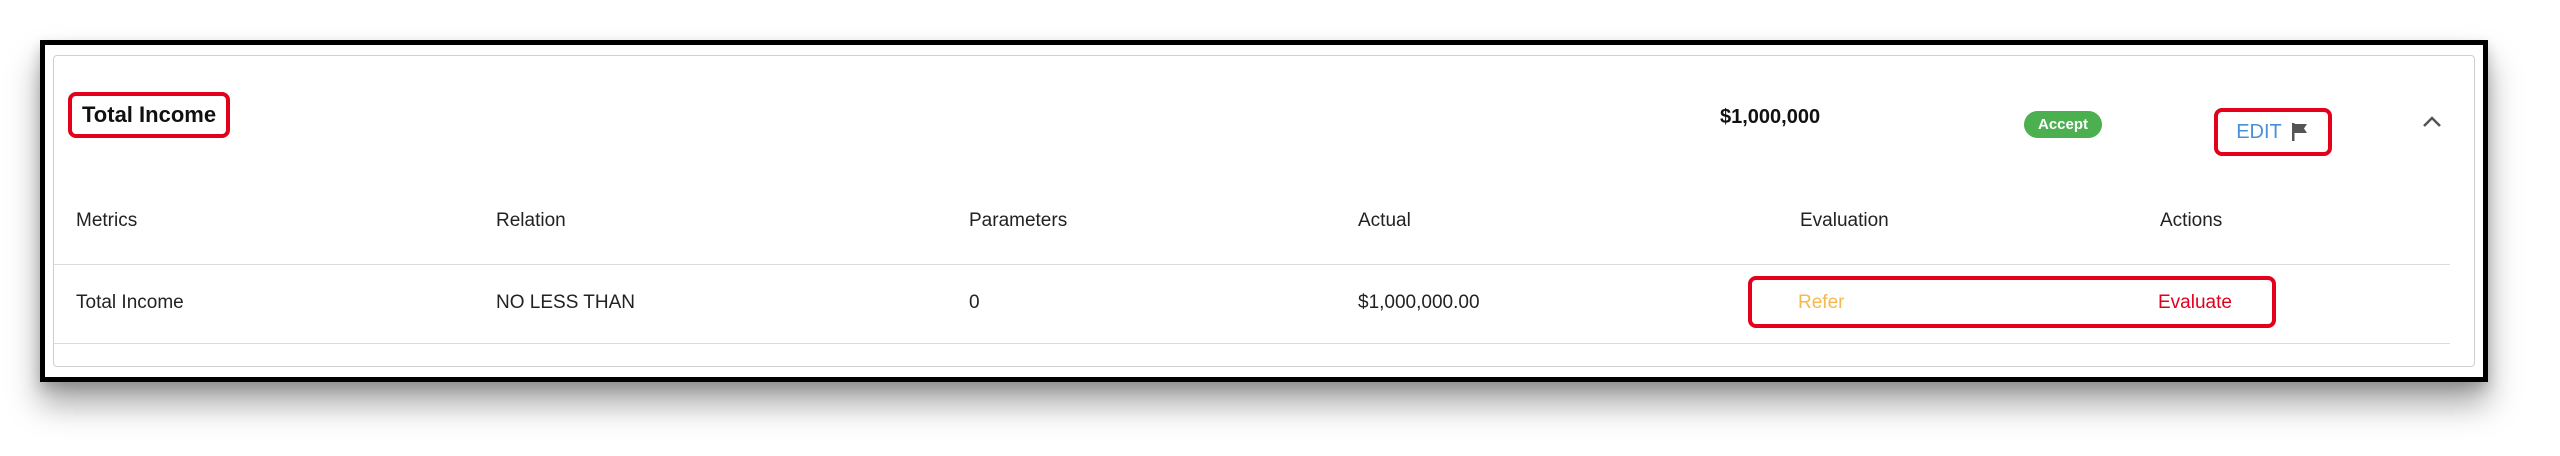  What do you see at coordinates (107, 220) in the screenshot?
I see `column-header-metrics: Metrics` at bounding box center [107, 220].